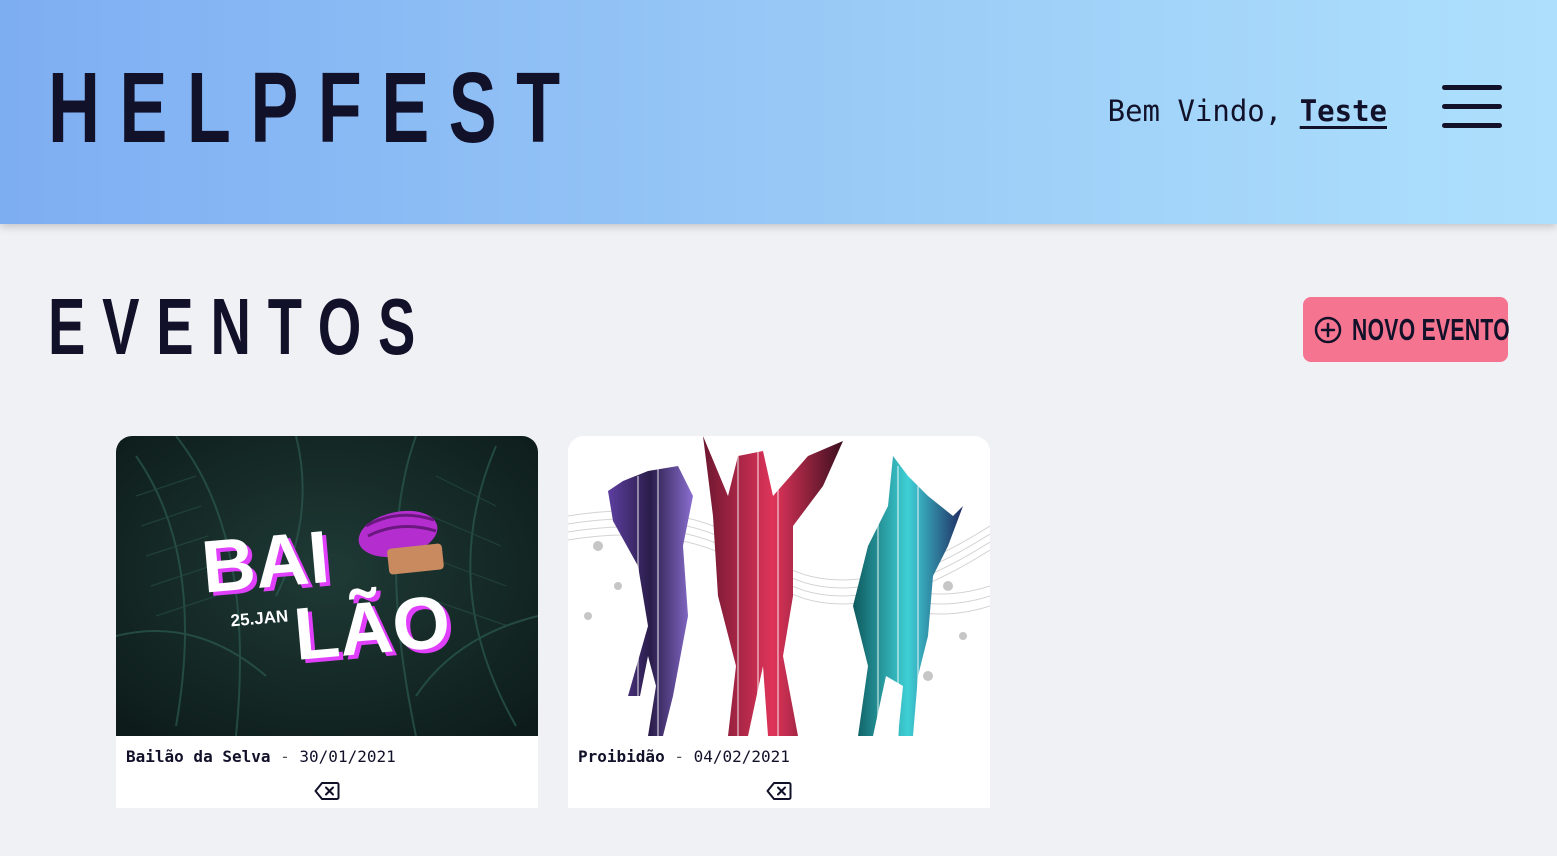 The width and height of the screenshot is (1557, 856). Describe the element at coordinates (371, 628) in the screenshot. I see `poster-word-bottom: LÃO` at that location.